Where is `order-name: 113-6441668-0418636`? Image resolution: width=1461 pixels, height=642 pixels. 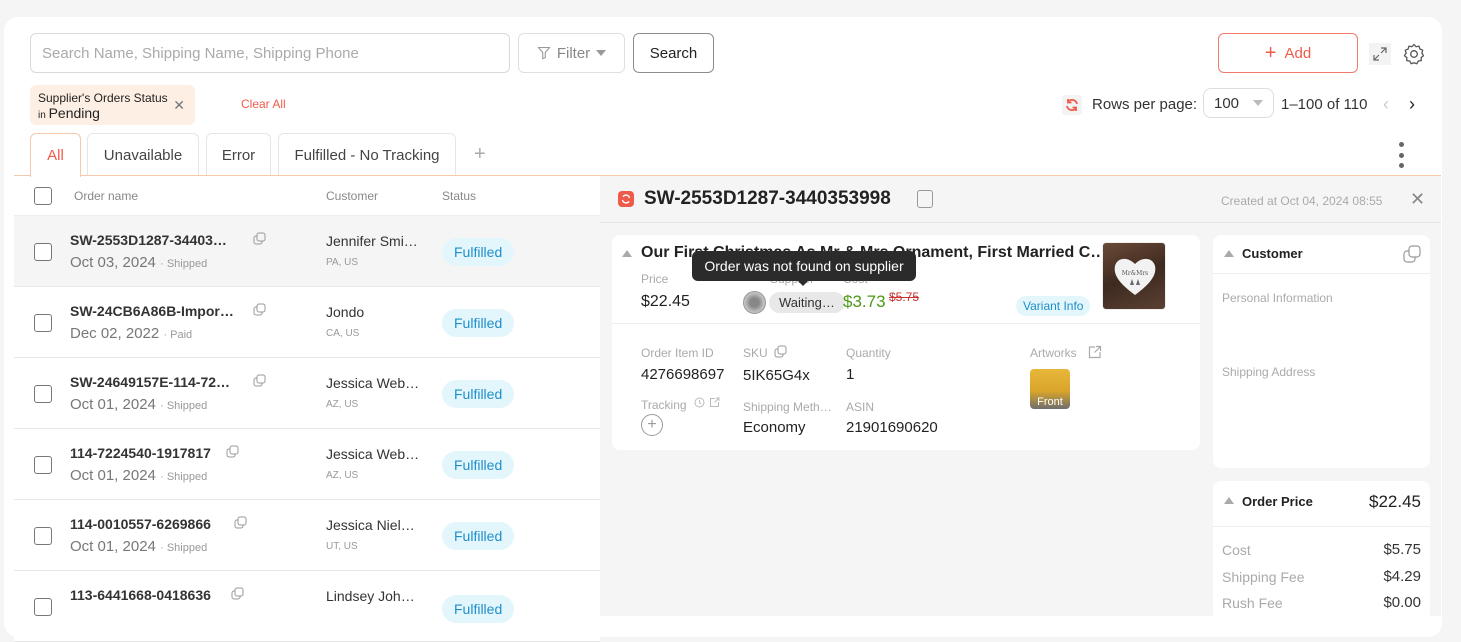 order-name: 113-6441668-0418636 is located at coordinates (140, 595).